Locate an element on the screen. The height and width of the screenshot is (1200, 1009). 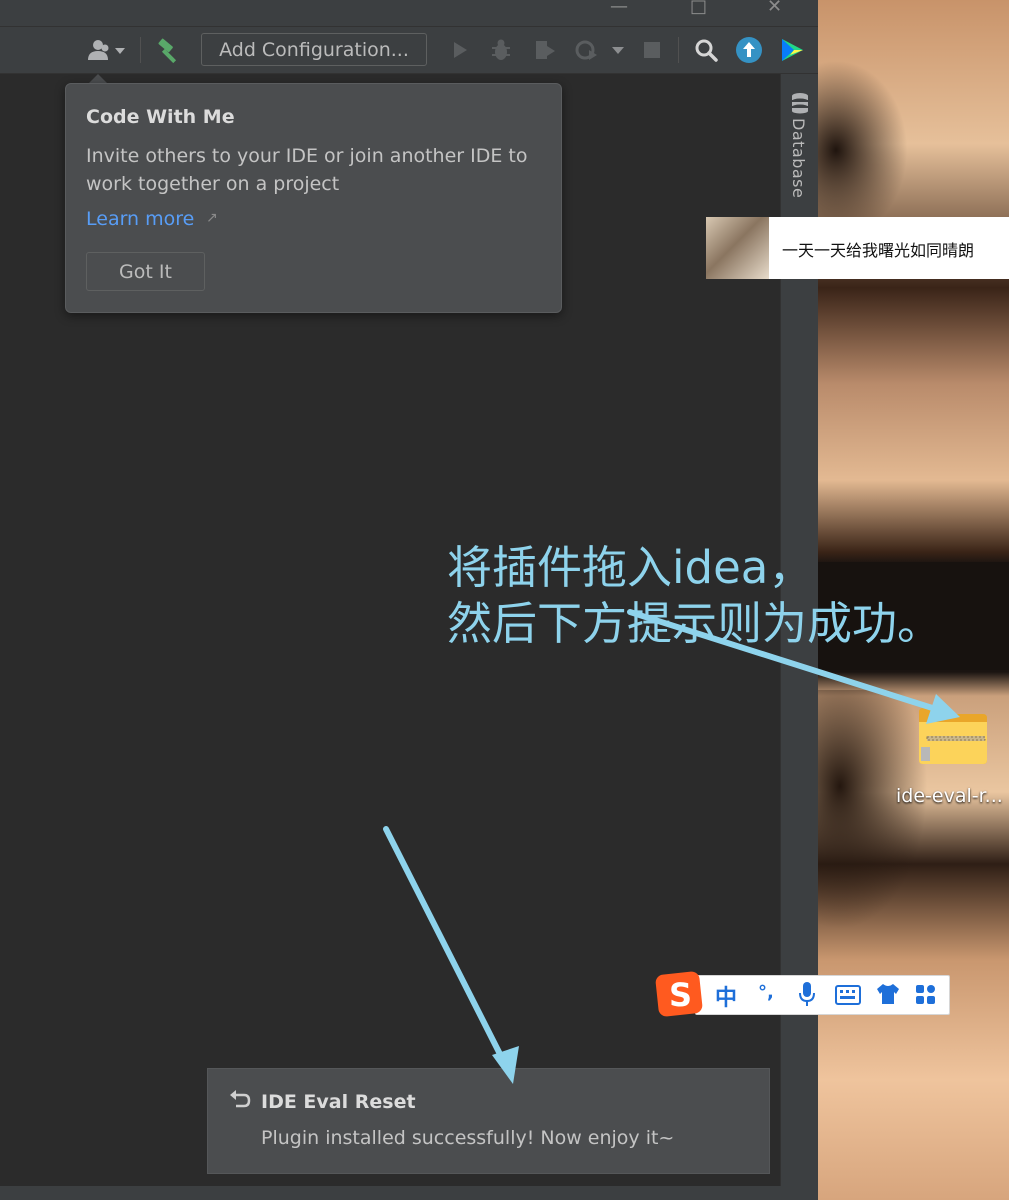
svg-text: S is located at coordinates (680, 995).